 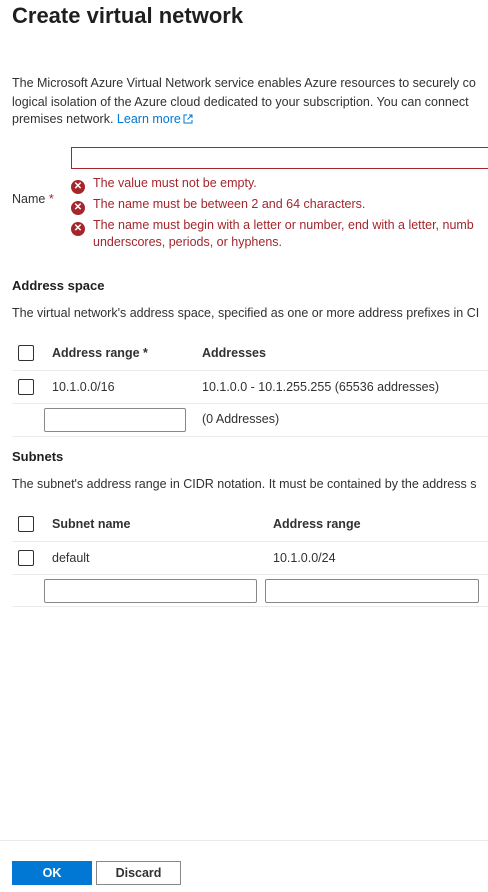 What do you see at coordinates (372, 591) in the screenshot?
I see `new-subnet-range-input` at bounding box center [372, 591].